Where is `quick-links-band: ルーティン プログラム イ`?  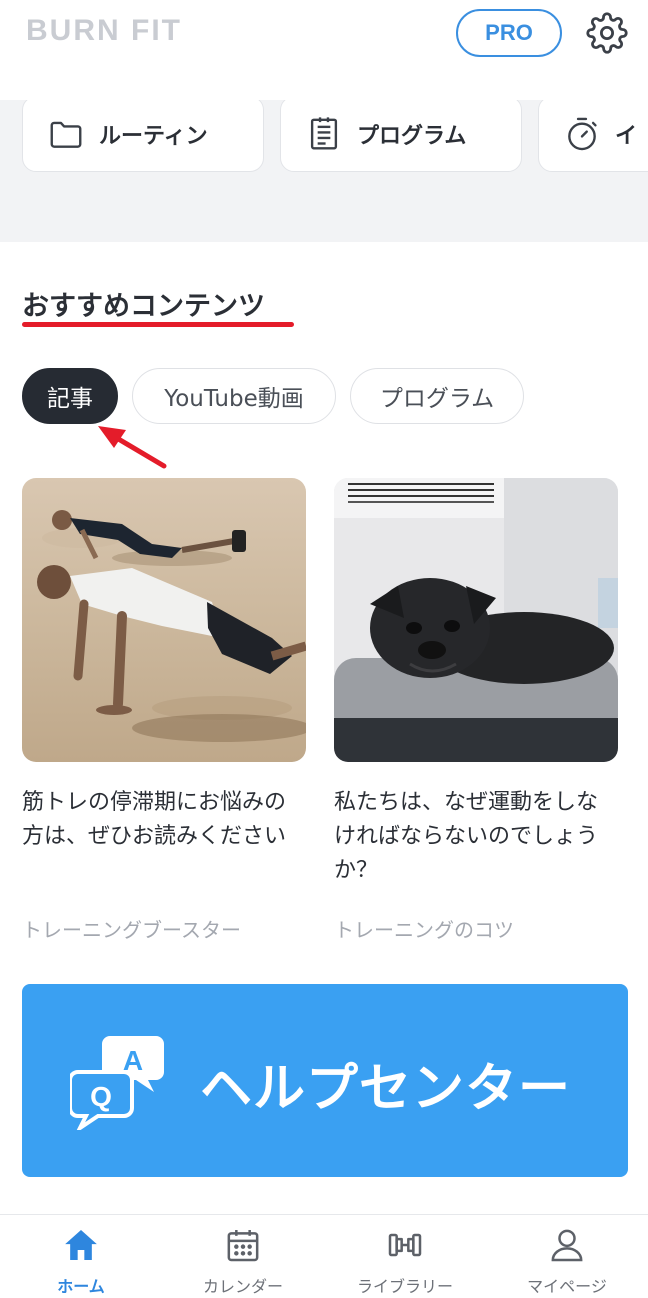
quick-links-band: ルーティン プログラム イ is located at coordinates (324, 171).